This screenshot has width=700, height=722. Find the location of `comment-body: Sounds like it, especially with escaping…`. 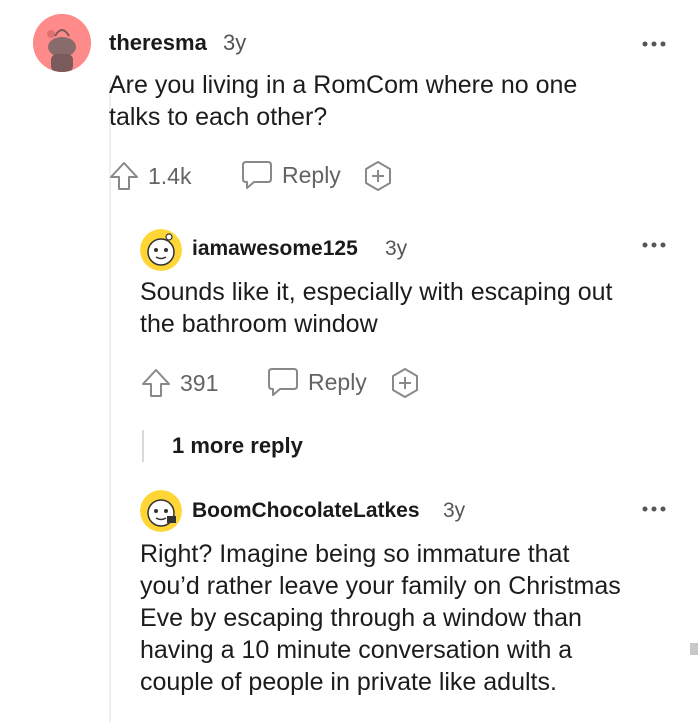

comment-body: Sounds like it, especially with escaping… is located at coordinates (376, 308).